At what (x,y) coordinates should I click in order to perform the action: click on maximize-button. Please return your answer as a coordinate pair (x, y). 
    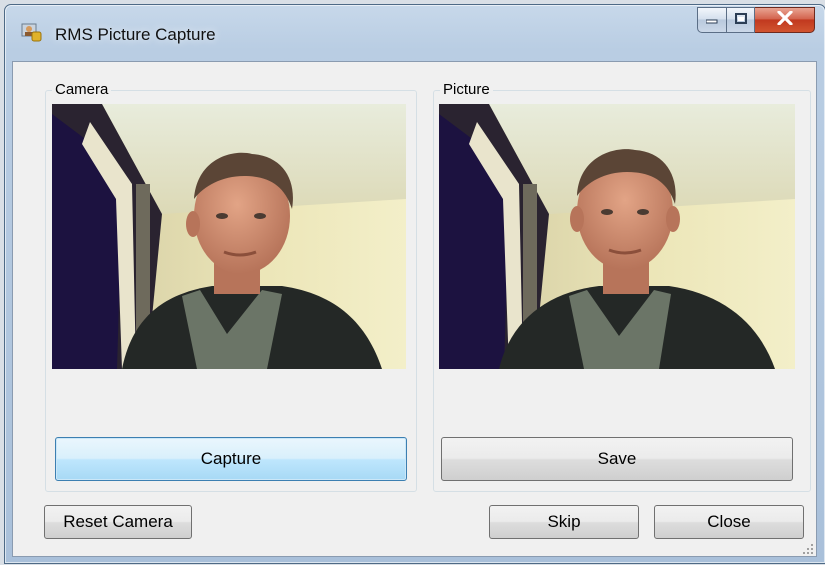
    Looking at the image, I should click on (741, 20).